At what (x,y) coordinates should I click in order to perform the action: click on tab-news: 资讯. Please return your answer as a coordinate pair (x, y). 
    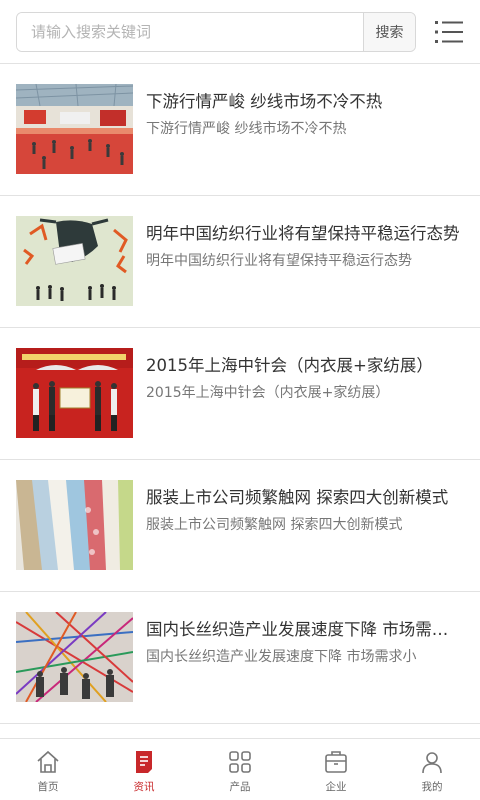
    Looking at the image, I should click on (144, 769).